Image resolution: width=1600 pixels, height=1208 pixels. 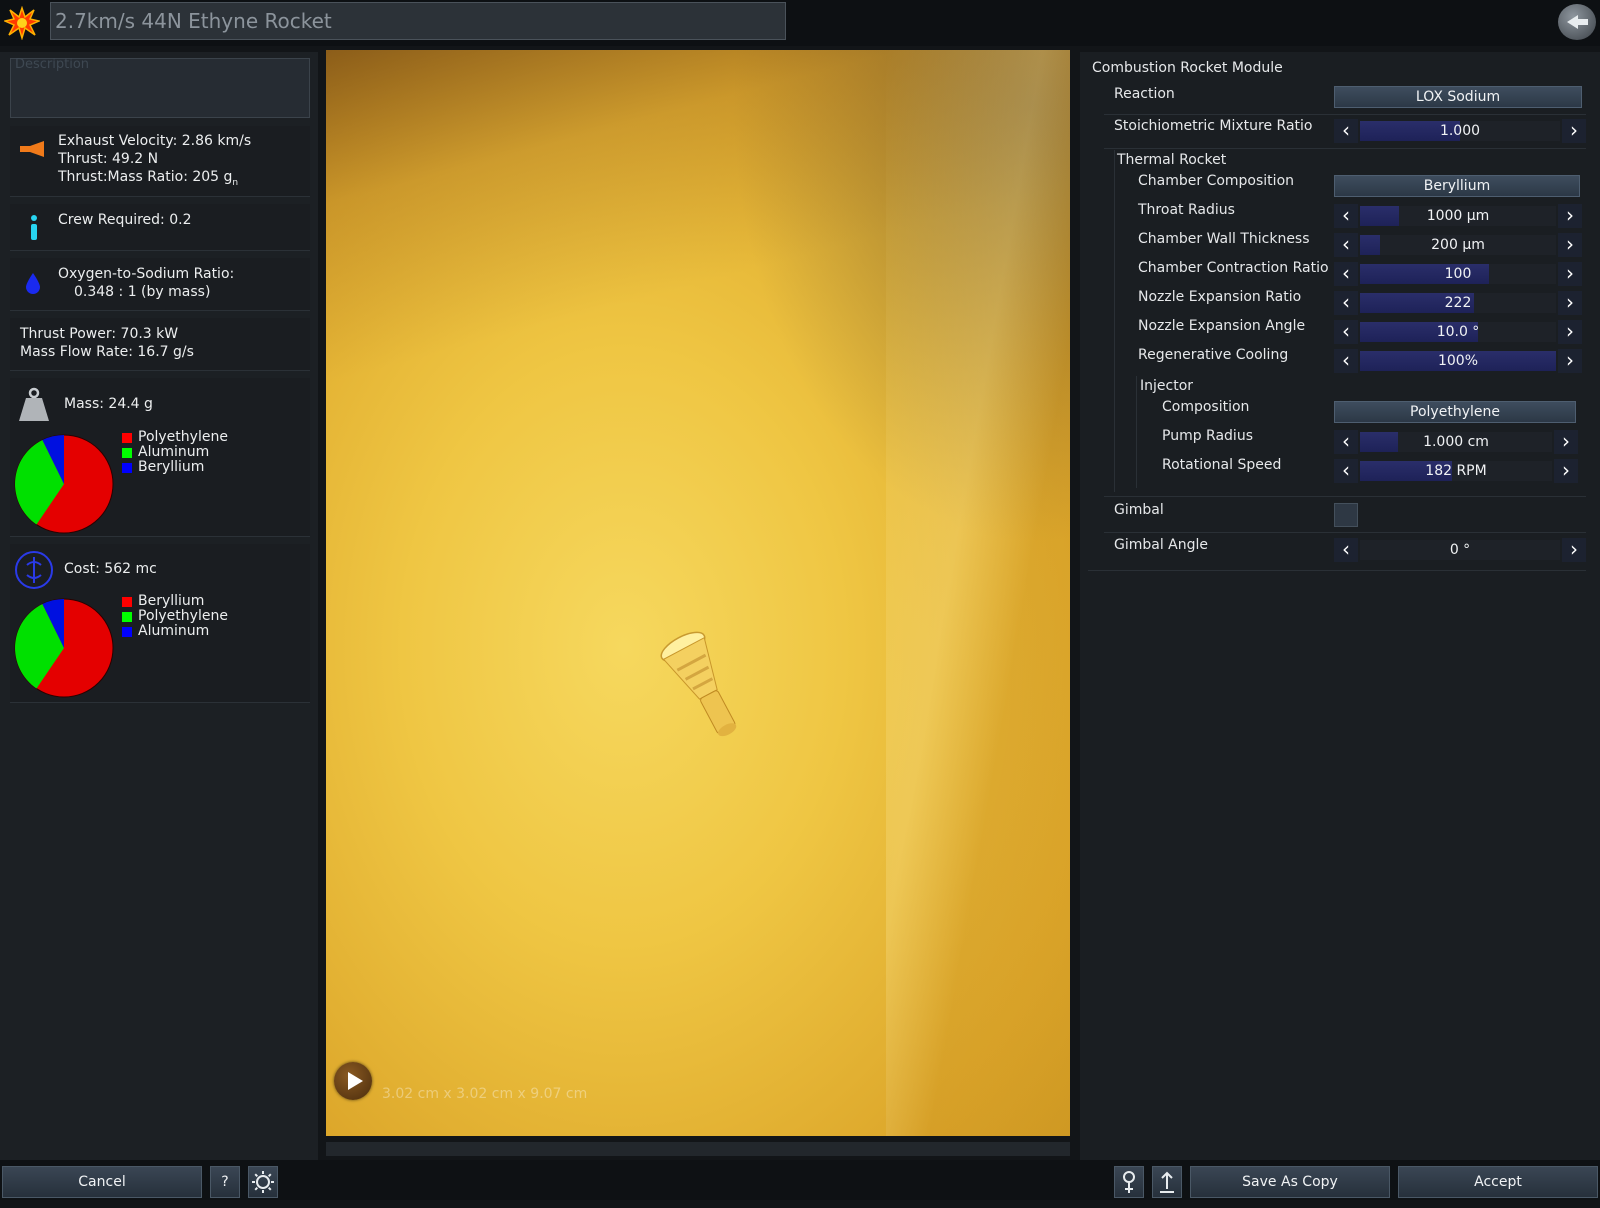 I want to click on stepper-track: 222, so click(x=1458, y=303).